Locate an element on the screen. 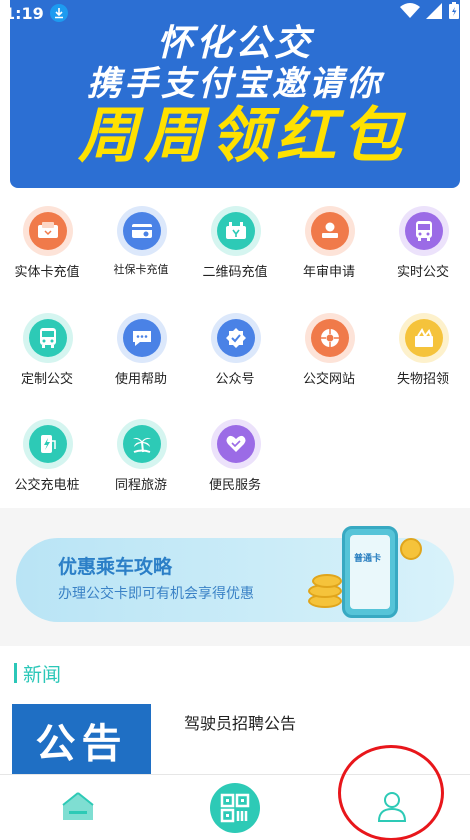 The width and height of the screenshot is (470, 840). promo-subtitle: 办理公交卡即可有机会享得优惠 is located at coordinates (156, 594).